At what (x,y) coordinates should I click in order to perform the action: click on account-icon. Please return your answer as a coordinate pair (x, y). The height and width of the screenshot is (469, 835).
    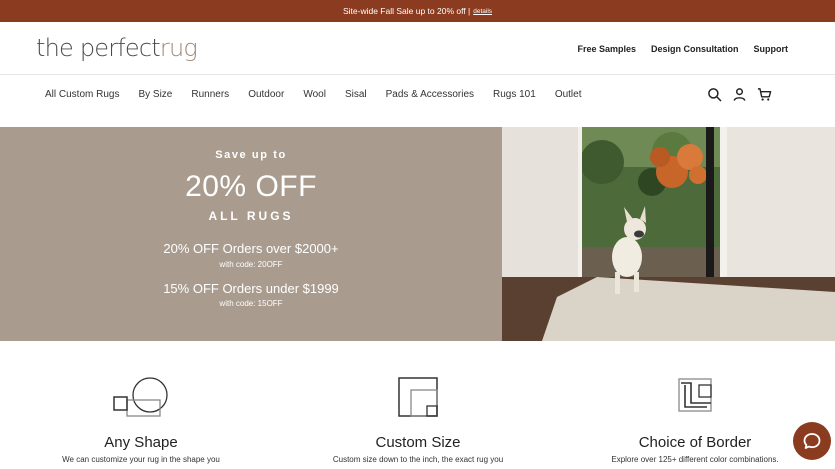
    Looking at the image, I should click on (739, 94).